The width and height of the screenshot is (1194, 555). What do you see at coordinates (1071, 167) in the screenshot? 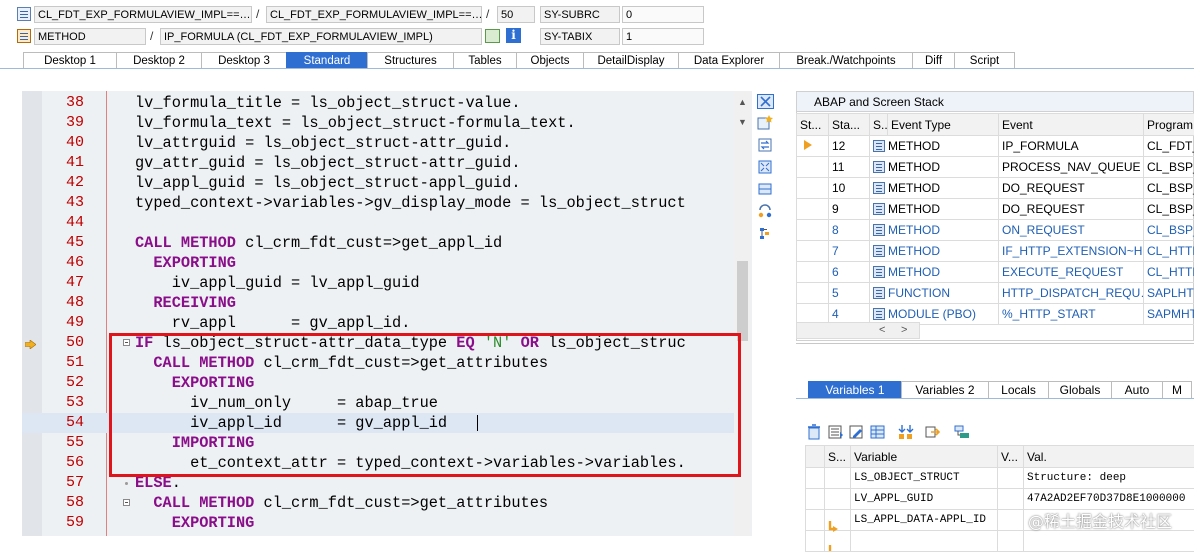
I see `event-name: PROCESS_NAV_QUEUE` at bounding box center [1071, 167].